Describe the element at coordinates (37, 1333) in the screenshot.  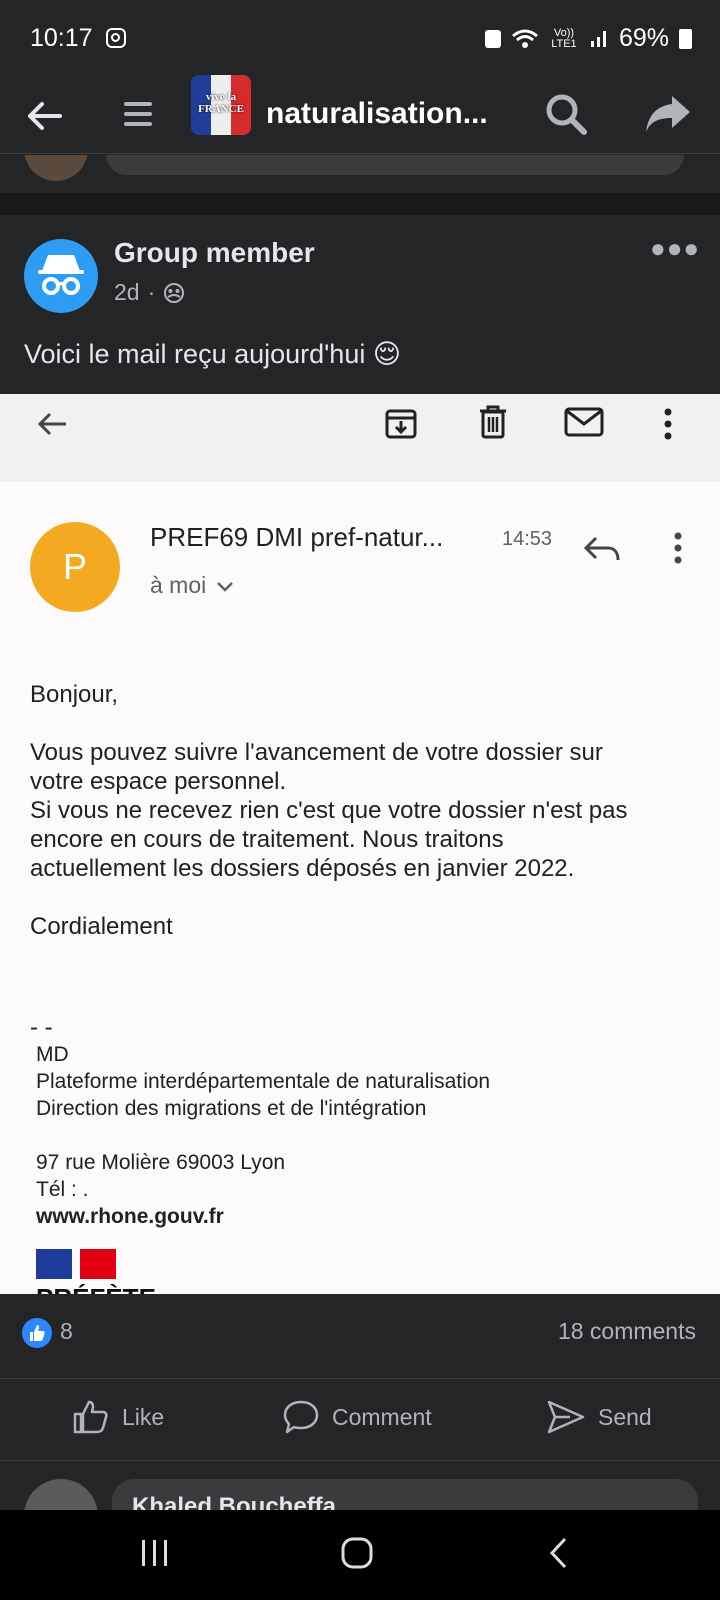
I see `like-reaction-icon` at that location.